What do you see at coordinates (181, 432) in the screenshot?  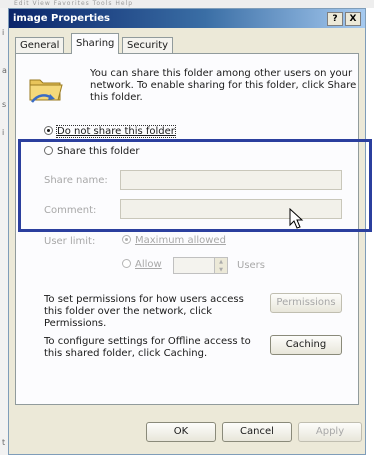 I see `ok-button: OK` at bounding box center [181, 432].